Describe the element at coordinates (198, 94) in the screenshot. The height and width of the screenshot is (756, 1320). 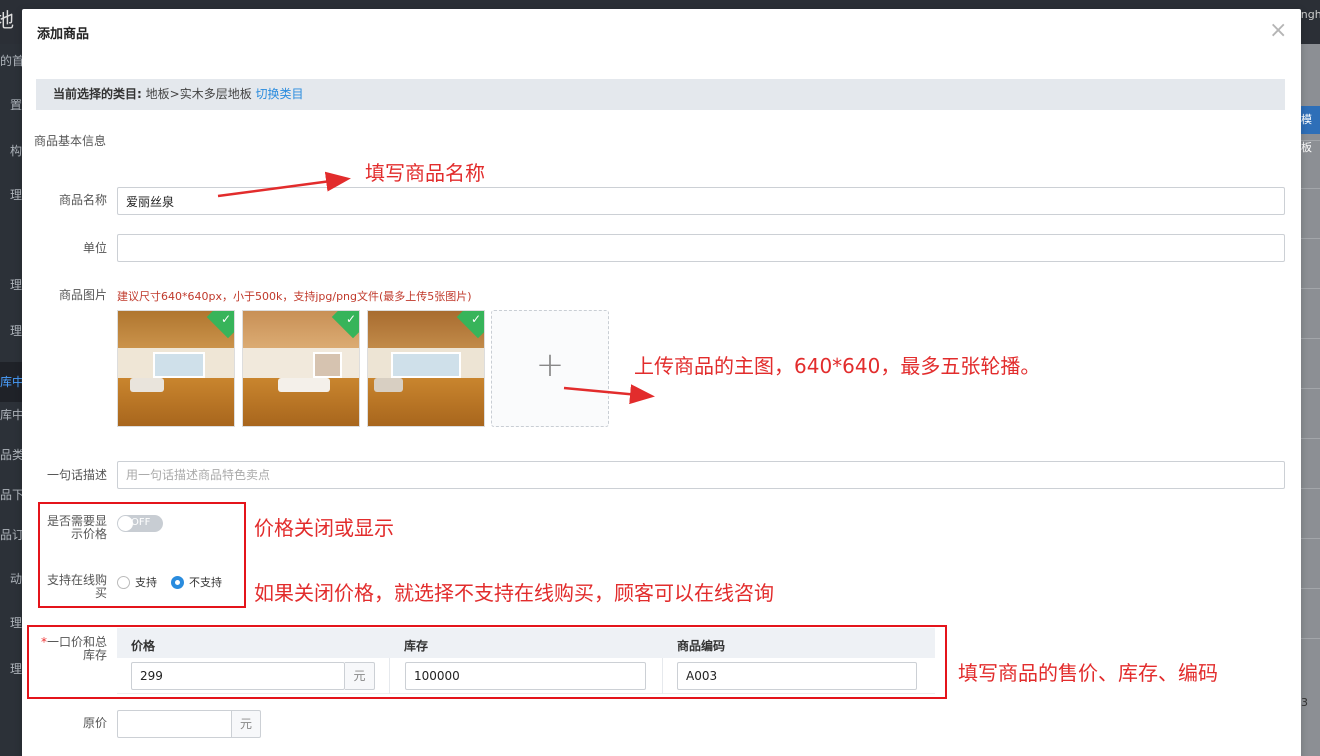
I see `category-path: 地板>实木多层地板` at that location.